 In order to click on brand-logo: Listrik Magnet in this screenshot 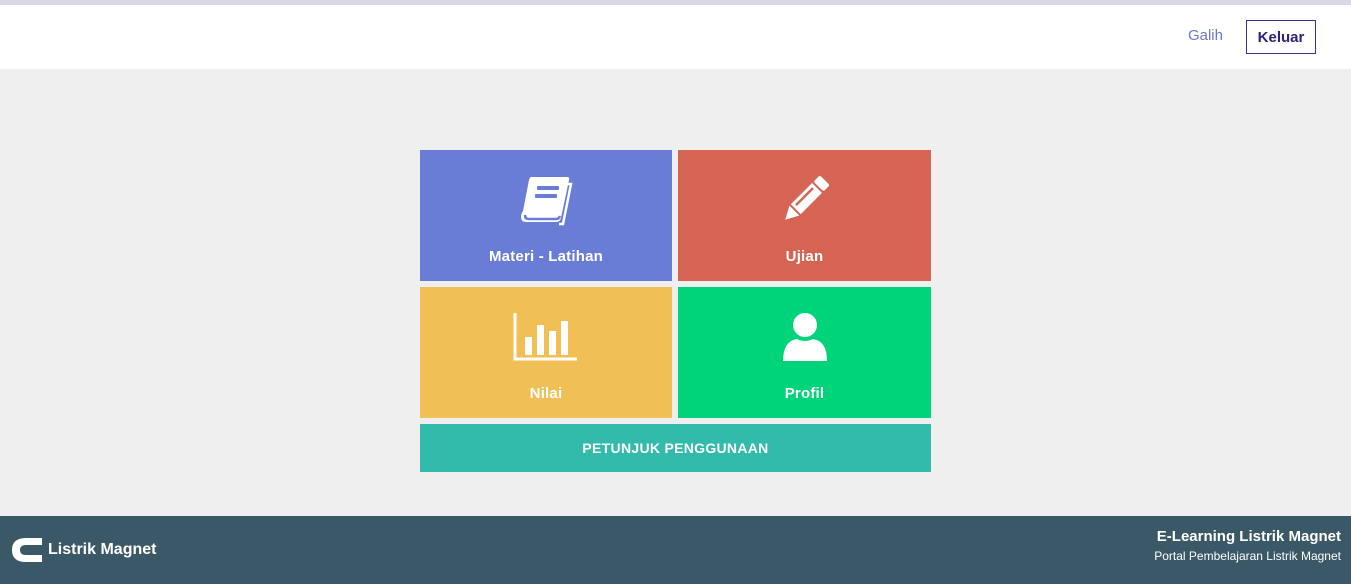, I will do `click(83, 550)`.